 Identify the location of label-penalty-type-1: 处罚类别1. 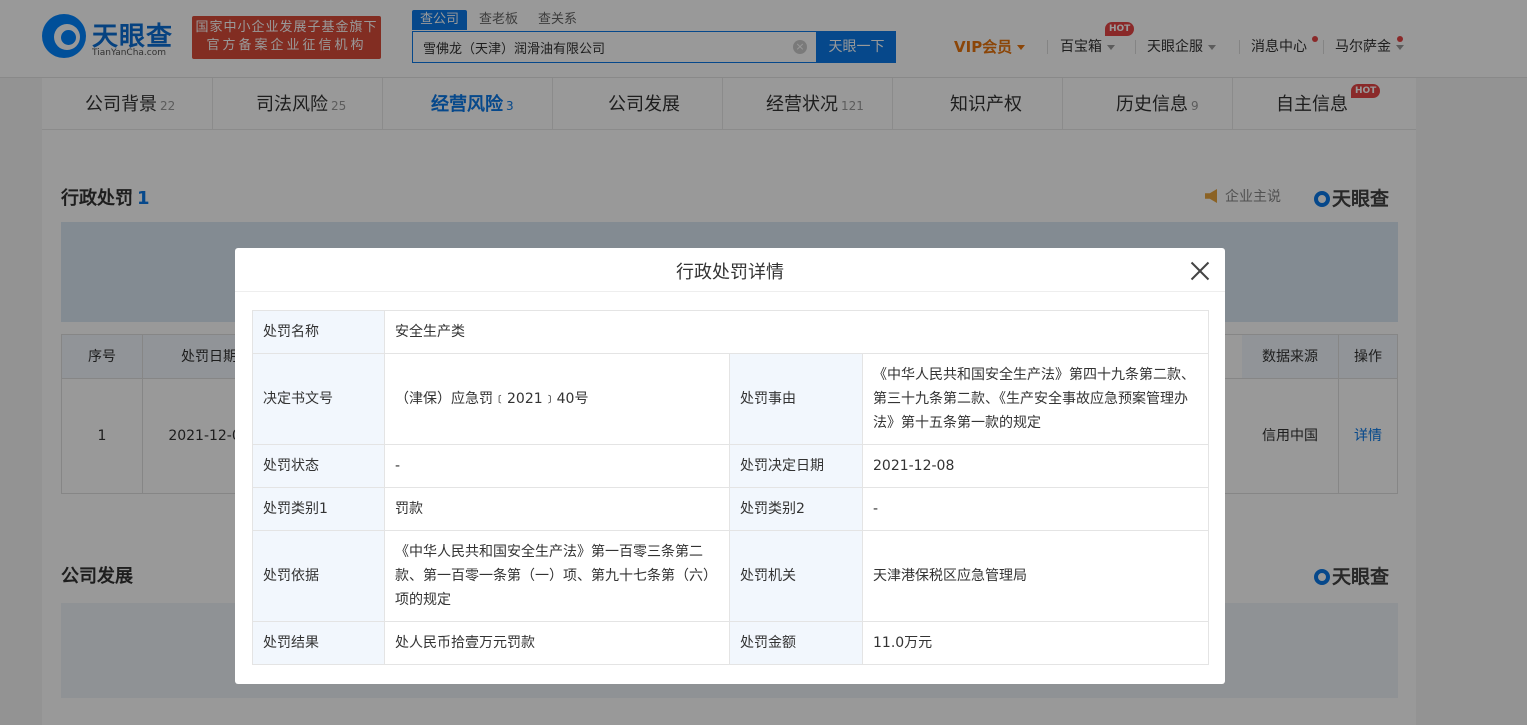
(318, 509).